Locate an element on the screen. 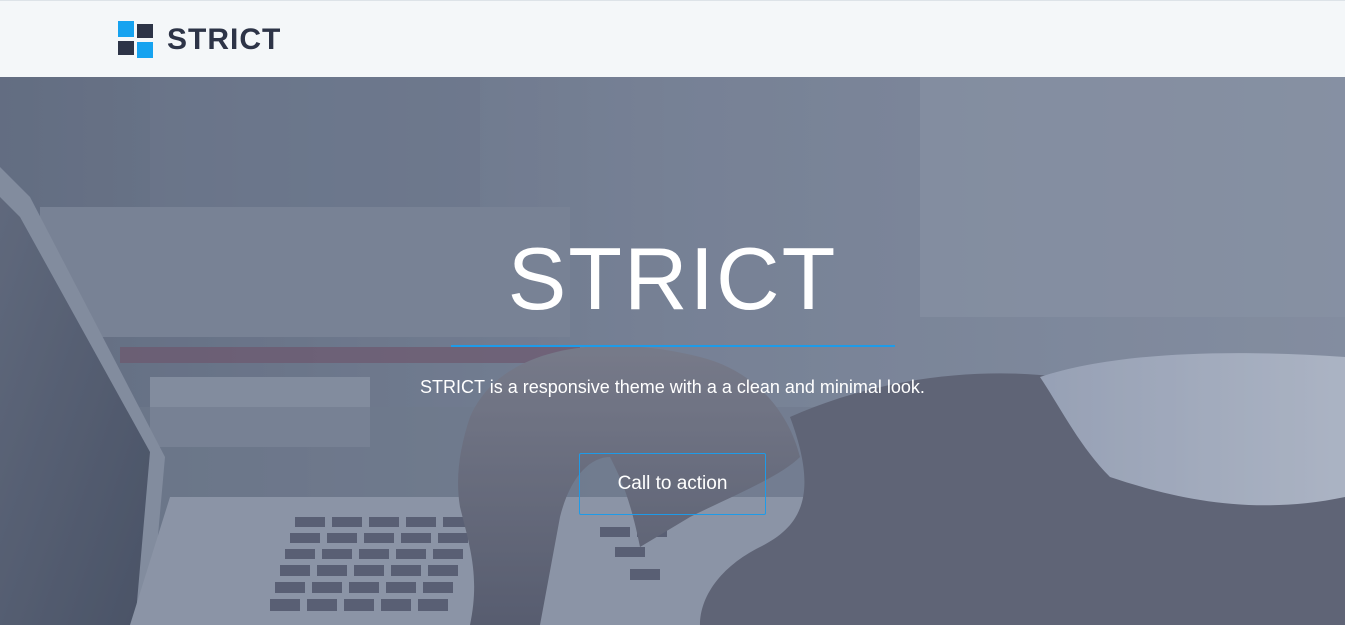  logo-link: STRICT is located at coordinates (199, 39).